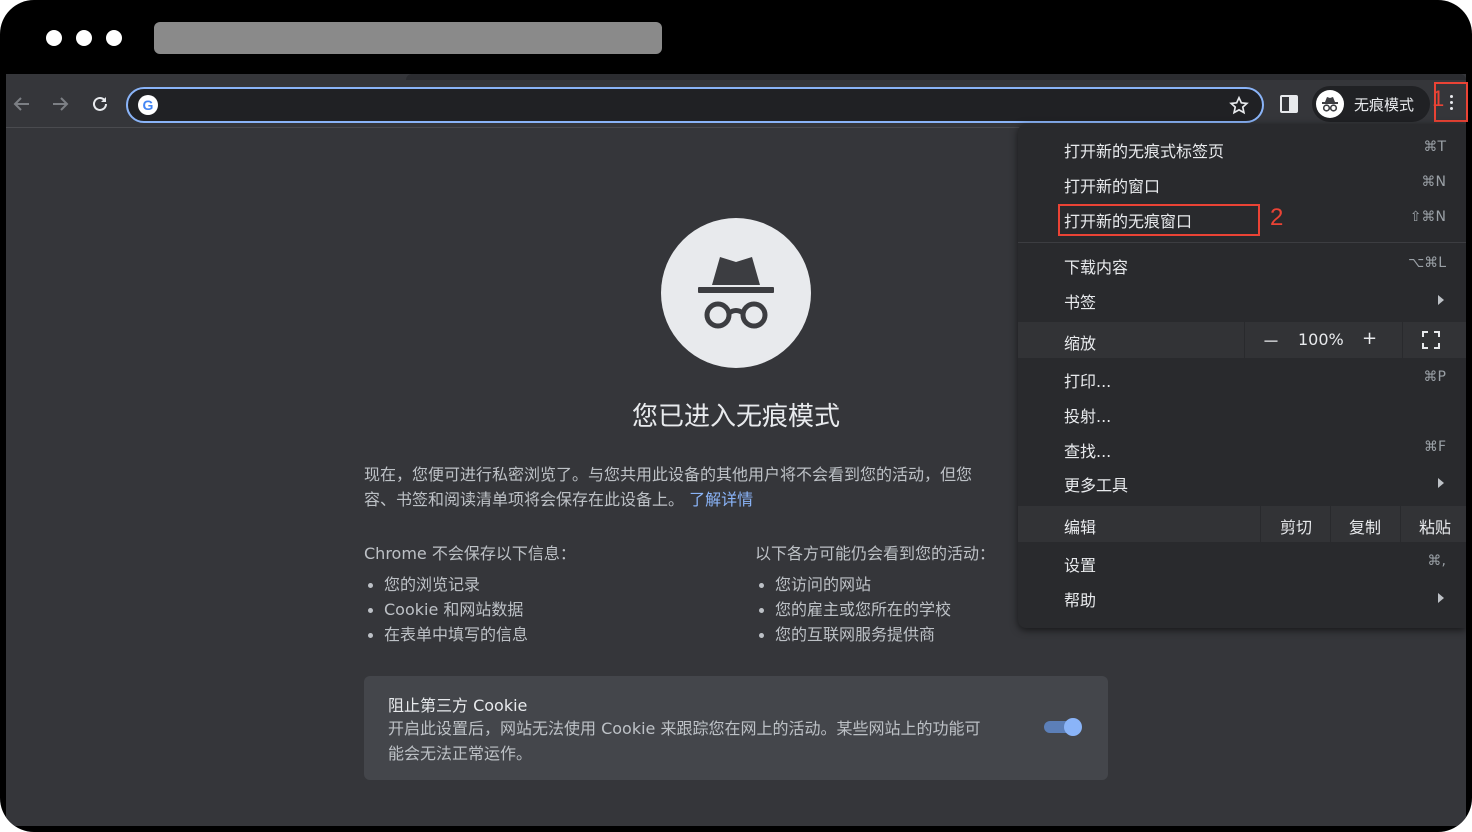  I want to click on menu-item-find: 查找... ⌘F, so click(1242, 449).